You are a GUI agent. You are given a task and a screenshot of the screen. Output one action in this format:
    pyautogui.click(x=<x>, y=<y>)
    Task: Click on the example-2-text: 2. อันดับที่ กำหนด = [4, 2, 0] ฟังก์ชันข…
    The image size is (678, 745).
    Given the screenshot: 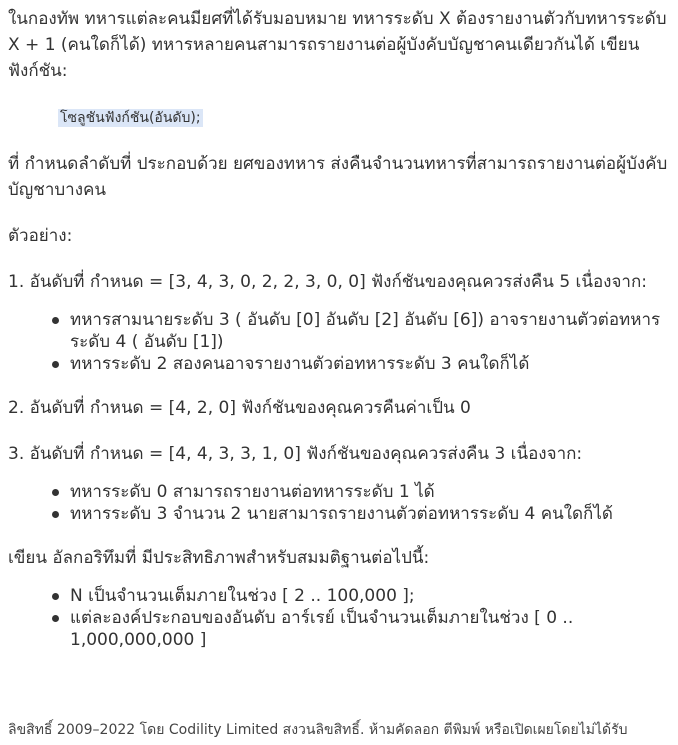 What is the action you would take?
    pyautogui.click(x=239, y=408)
    